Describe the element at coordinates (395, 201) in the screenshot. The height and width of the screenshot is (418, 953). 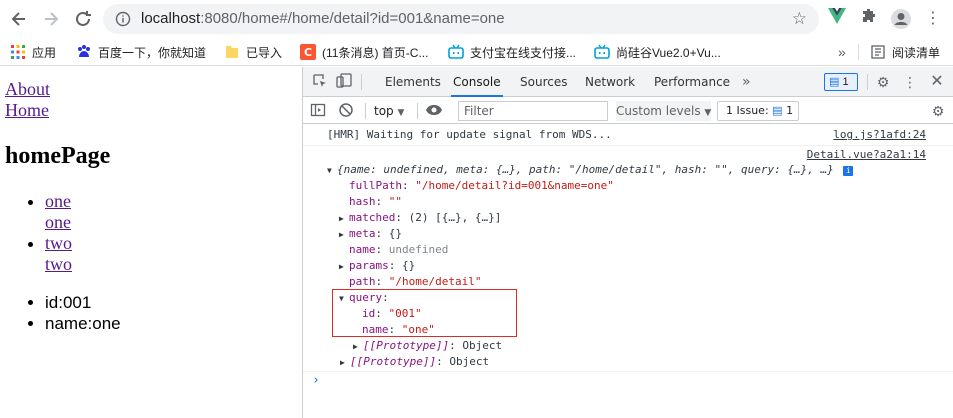
I see `property-value: ""` at that location.